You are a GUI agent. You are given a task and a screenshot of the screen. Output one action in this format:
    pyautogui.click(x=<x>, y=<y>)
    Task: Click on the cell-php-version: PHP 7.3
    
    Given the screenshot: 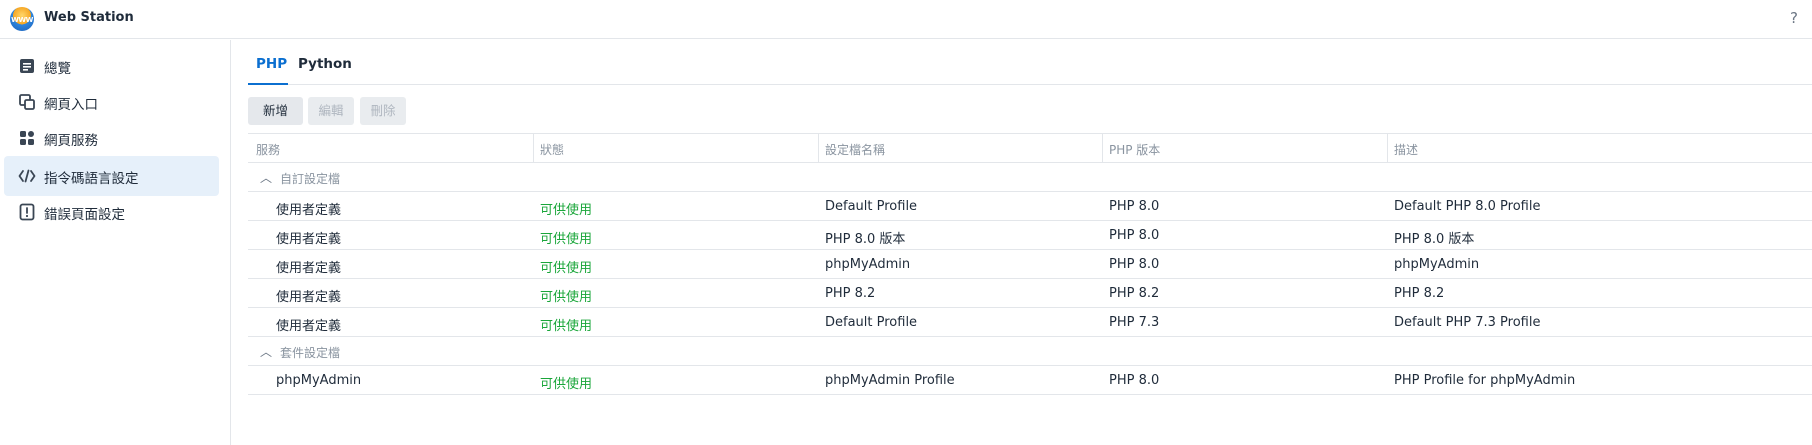 What is the action you would take?
    pyautogui.click(x=1134, y=322)
    